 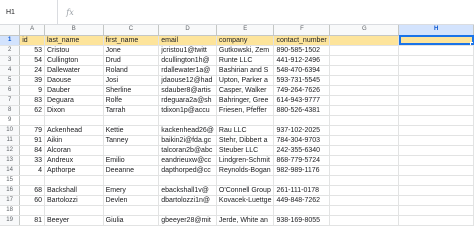 What do you see at coordinates (436, 90) in the screenshot?
I see `cell-h6` at bounding box center [436, 90].